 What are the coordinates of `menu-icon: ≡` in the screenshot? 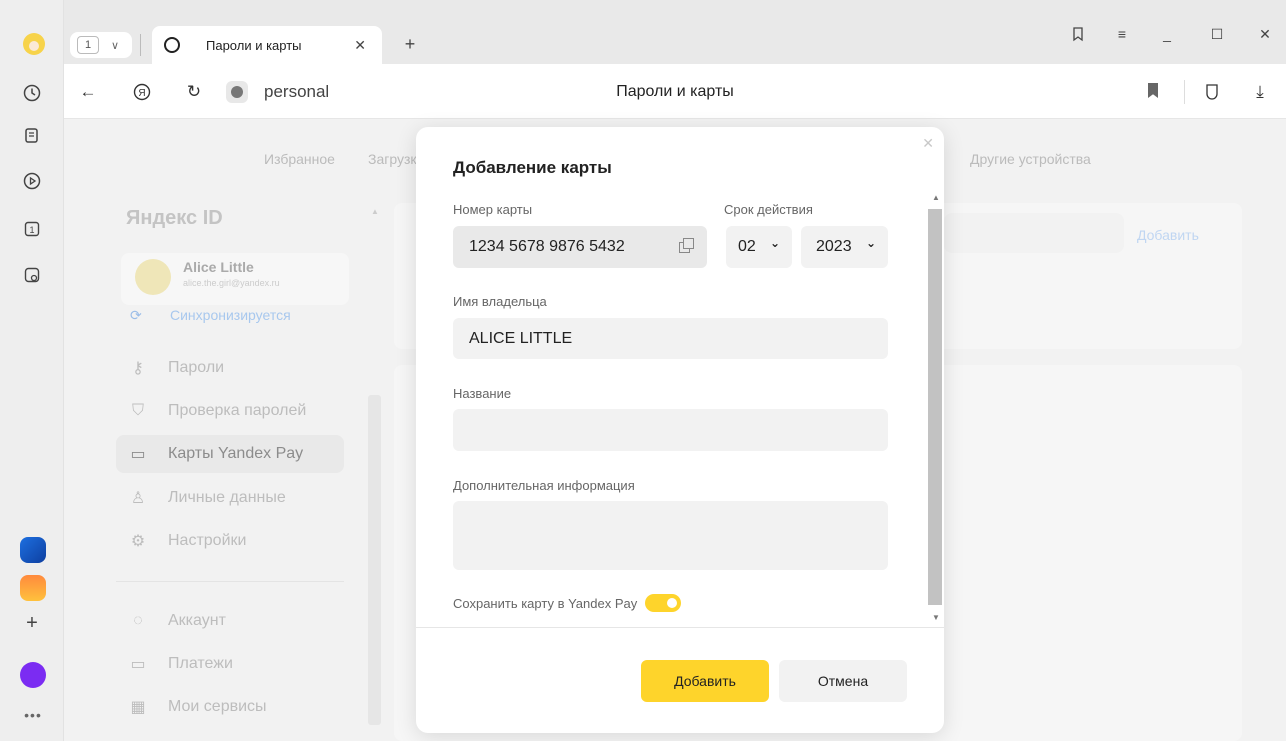 It's located at (1122, 34).